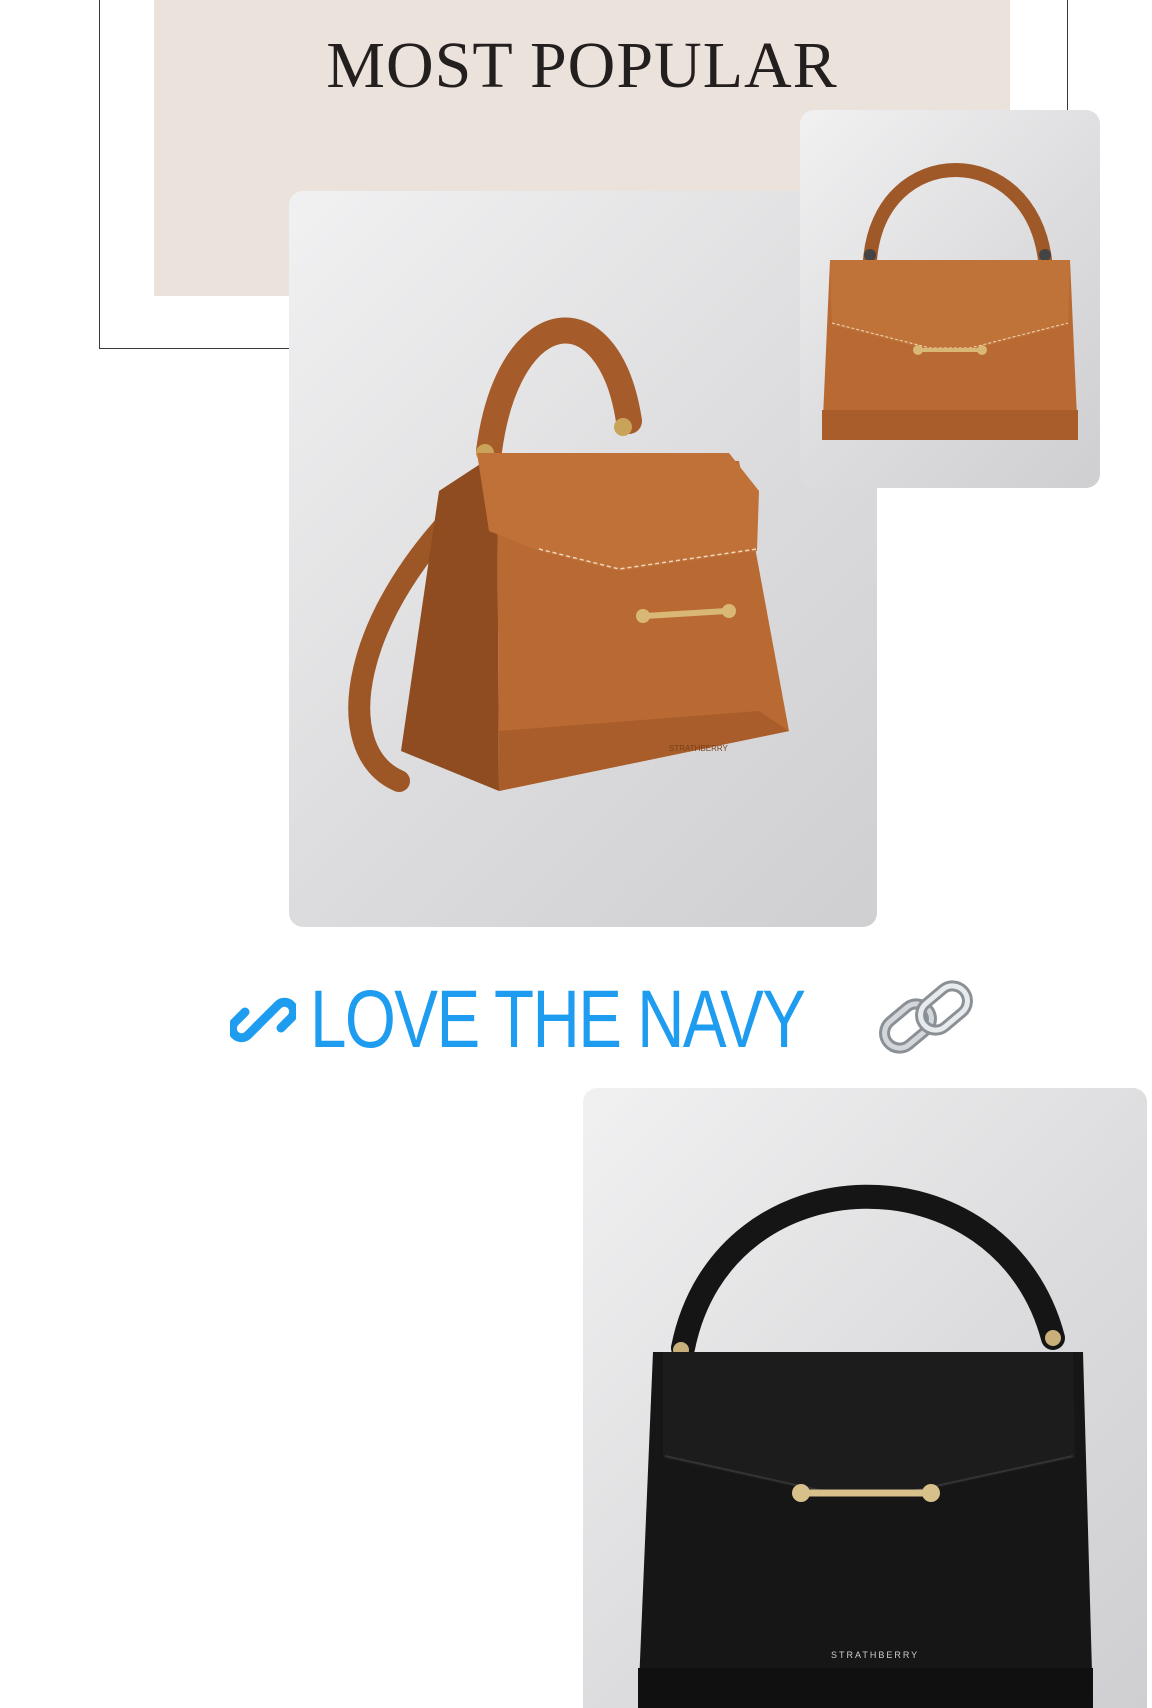  Describe the element at coordinates (558, 1019) in the screenshot. I see `sticker-label: LOVE THE NAVY` at that location.